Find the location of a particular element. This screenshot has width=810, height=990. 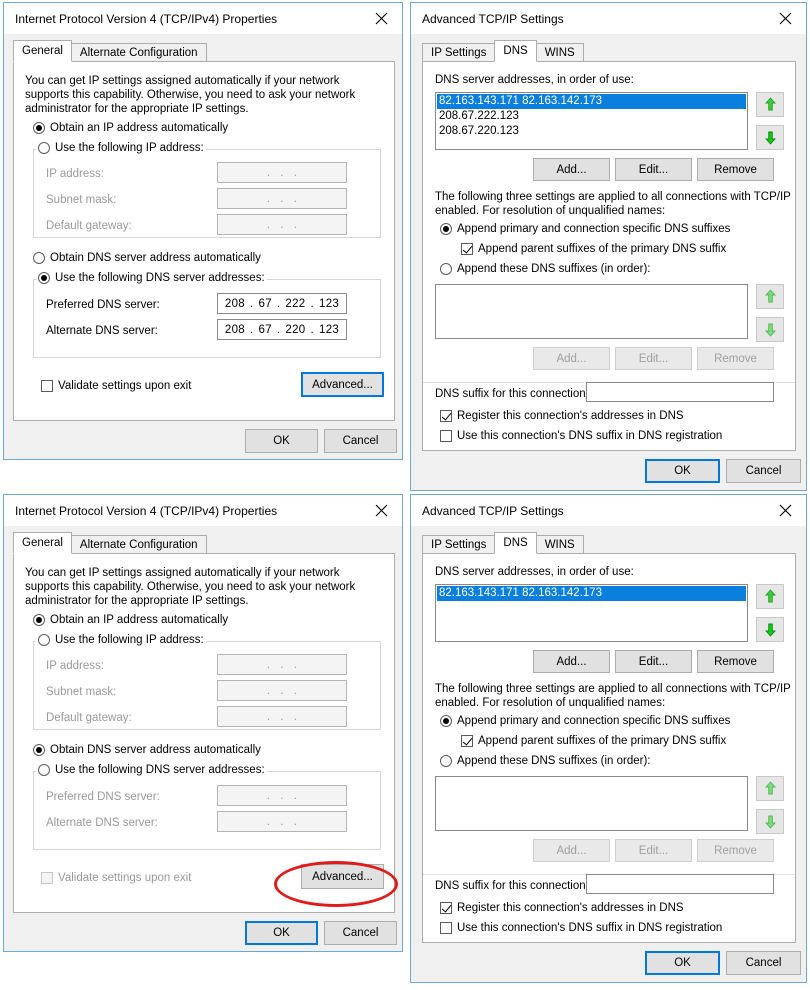

list-item: 208.67.220.123 is located at coordinates (591, 131).